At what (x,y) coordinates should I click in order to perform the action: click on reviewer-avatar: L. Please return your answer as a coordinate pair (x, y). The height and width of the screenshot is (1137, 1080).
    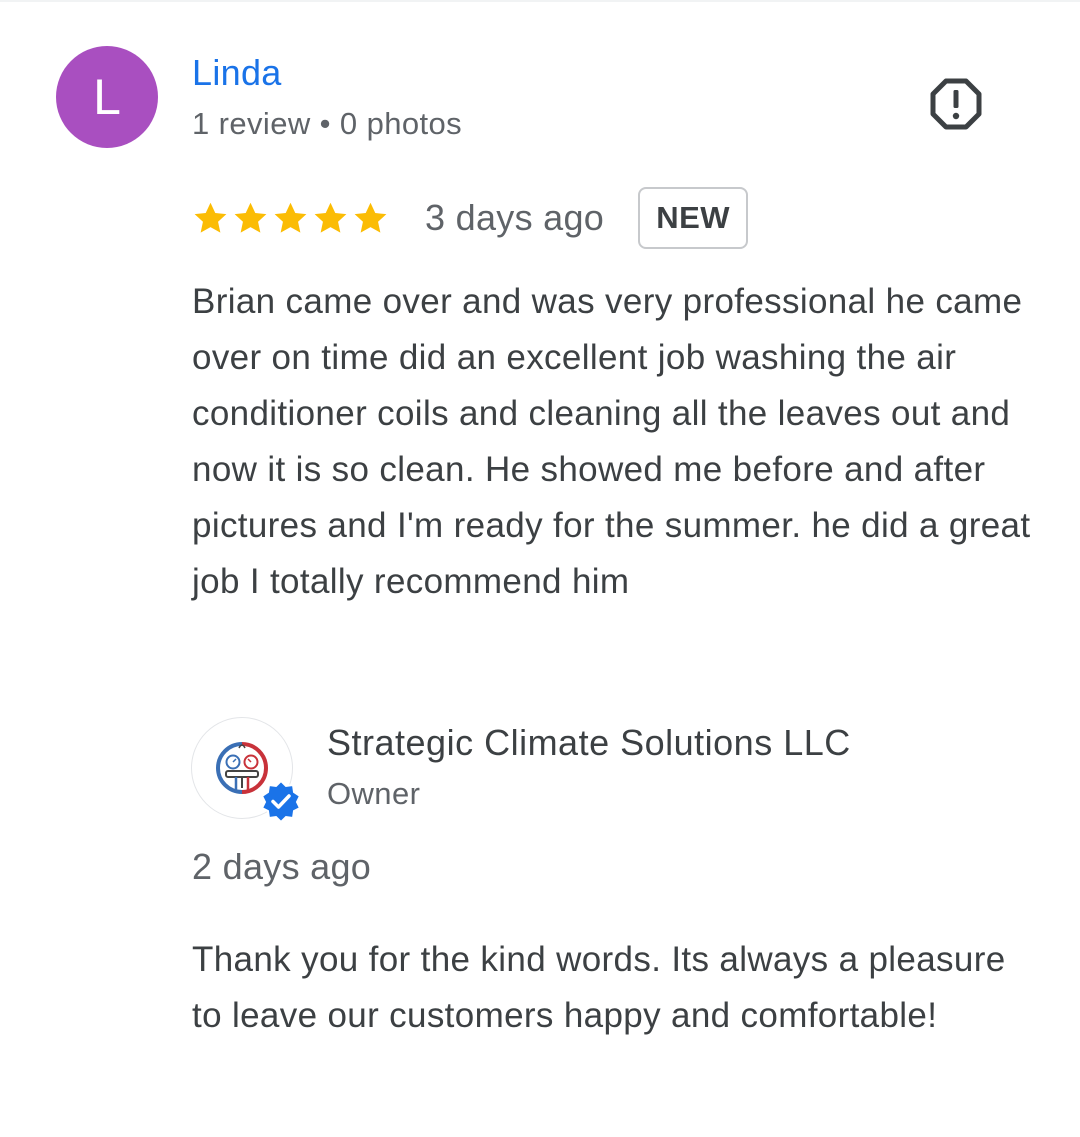
    Looking at the image, I should click on (107, 97).